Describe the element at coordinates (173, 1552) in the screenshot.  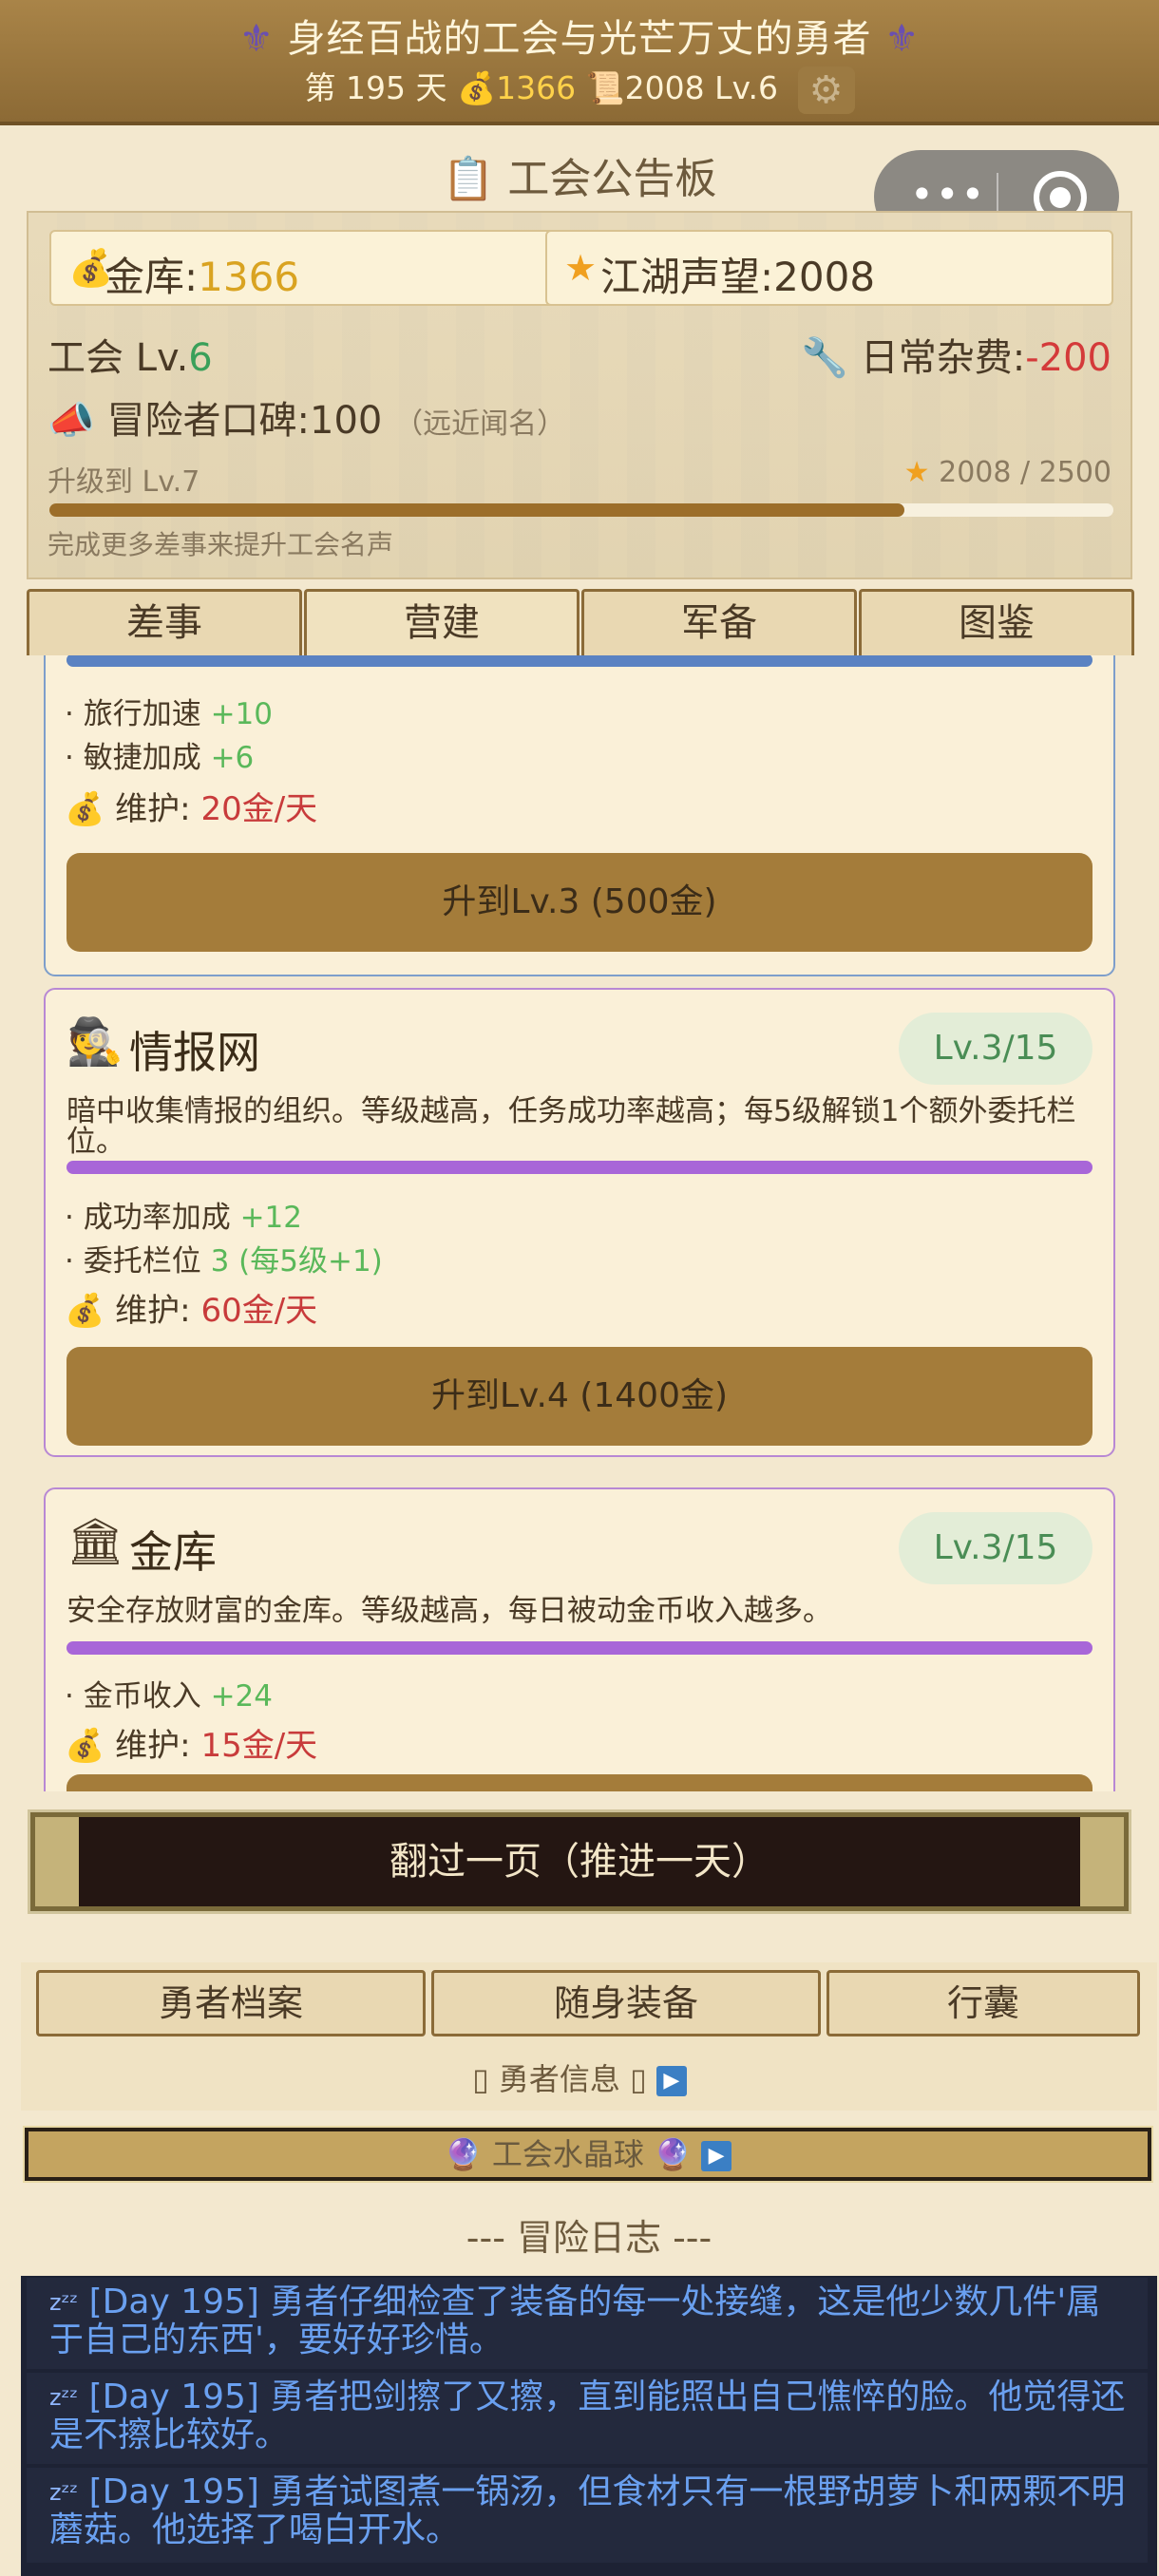
I see `building-name: 金库` at that location.